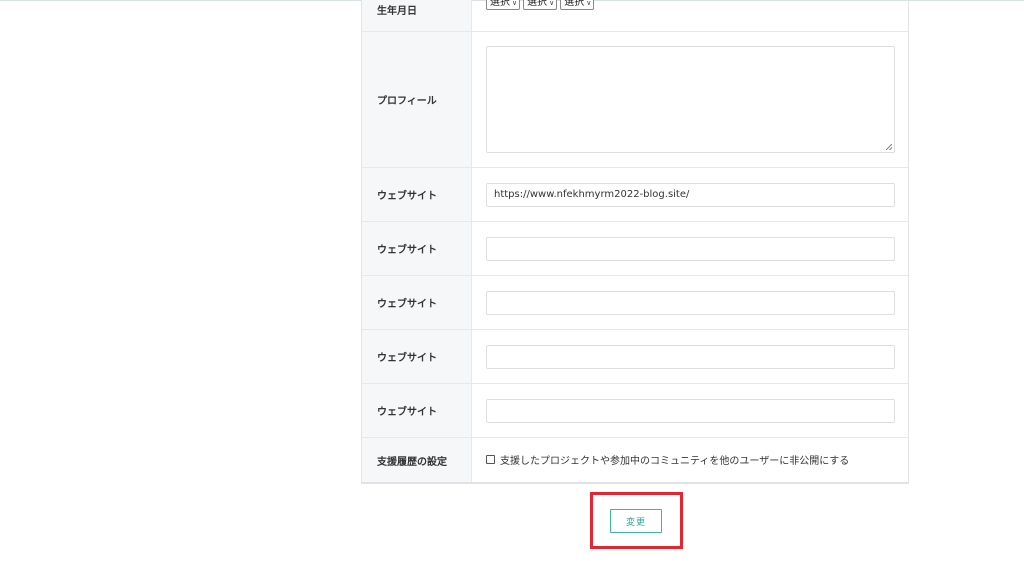 The width and height of the screenshot is (1024, 561). Describe the element at coordinates (417, 99) in the screenshot. I see `profile-label: プロフィール` at that location.